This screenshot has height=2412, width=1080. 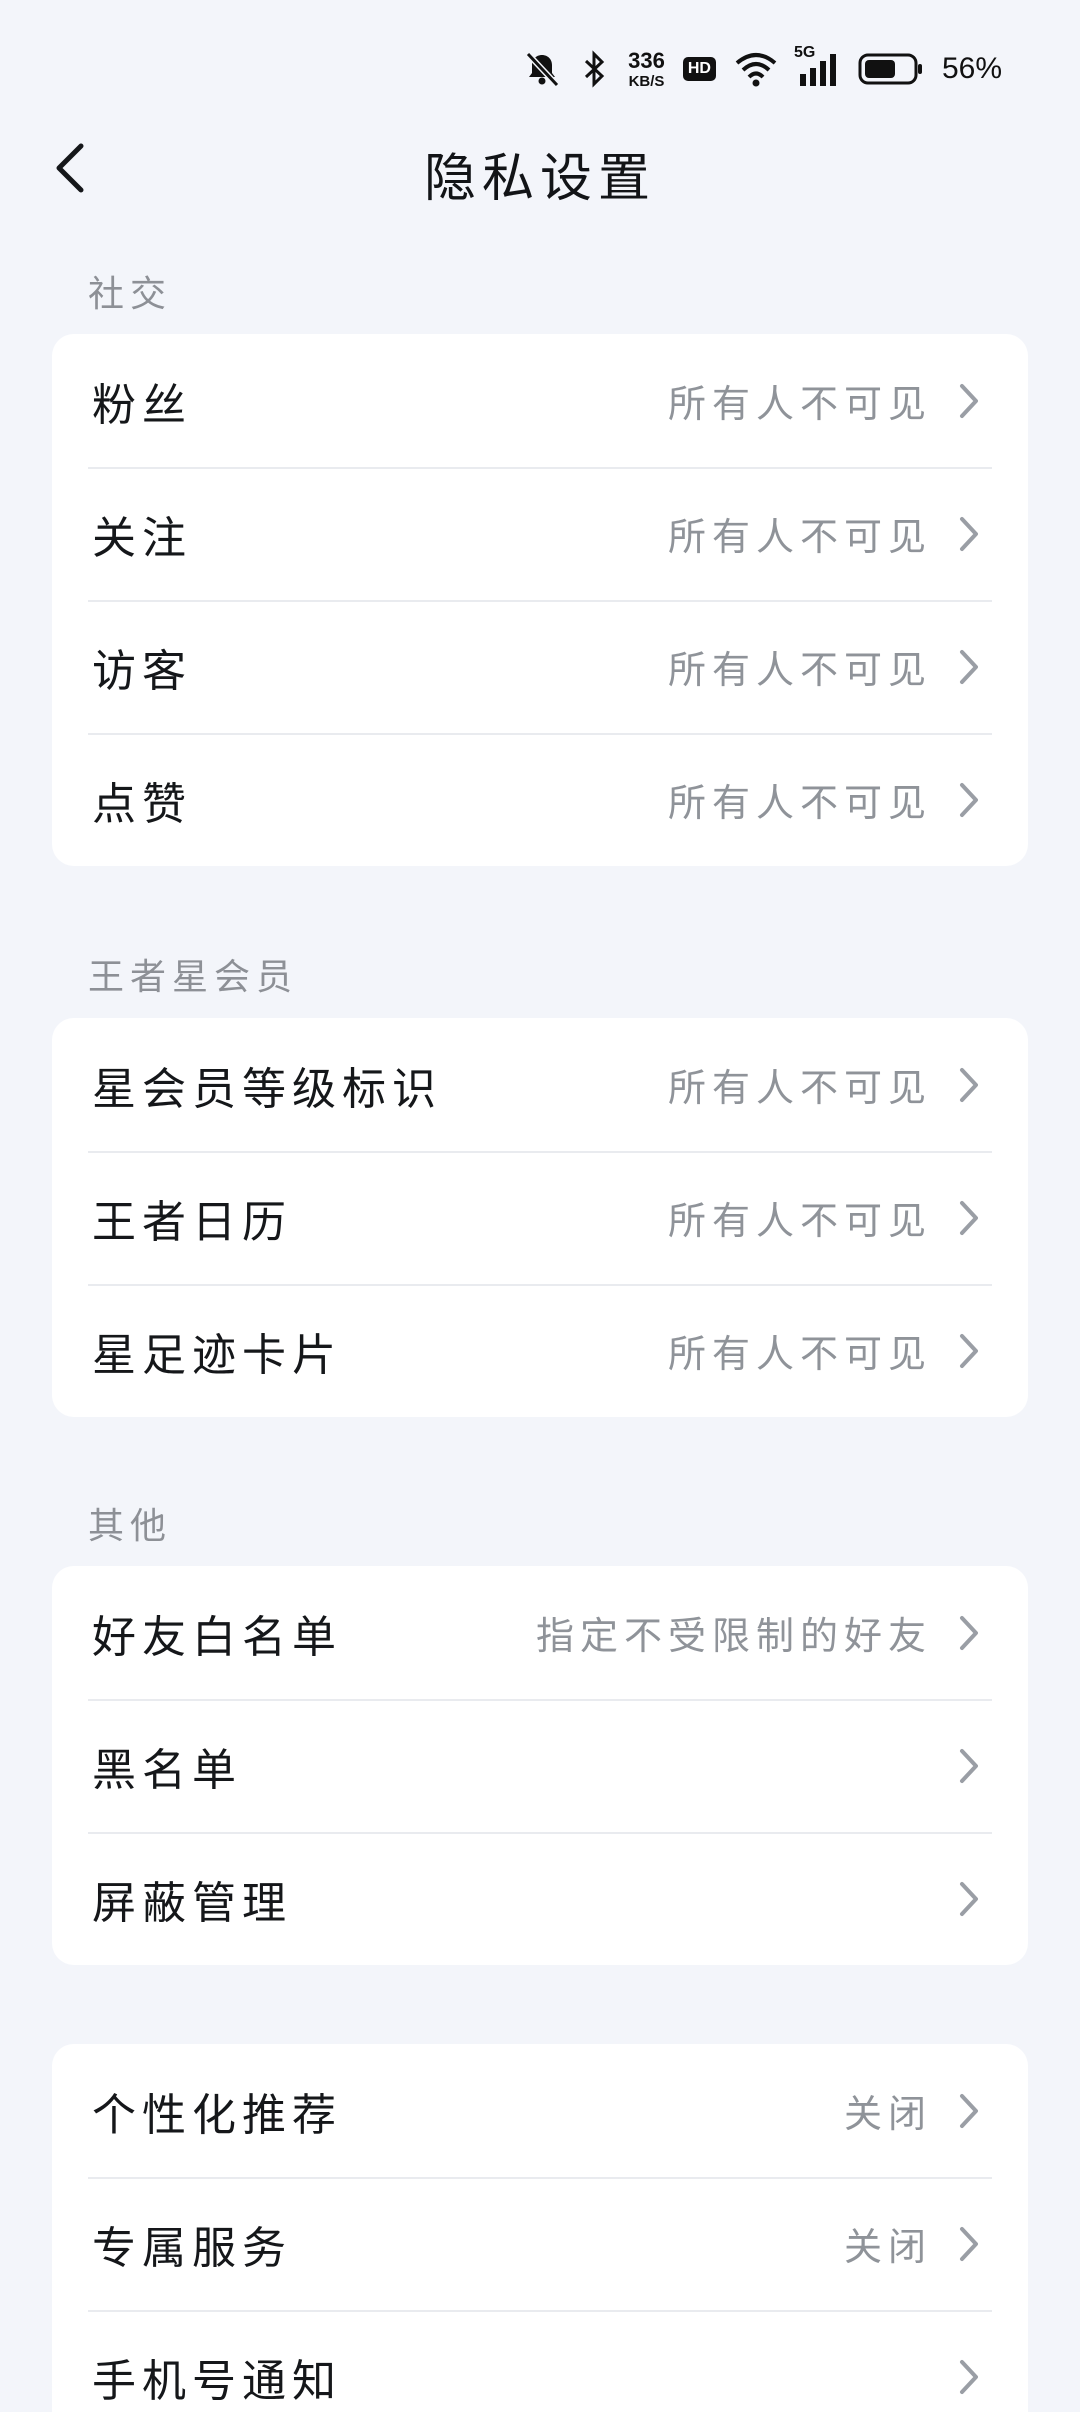 I want to click on battery-percent: 56%, so click(x=971, y=68).